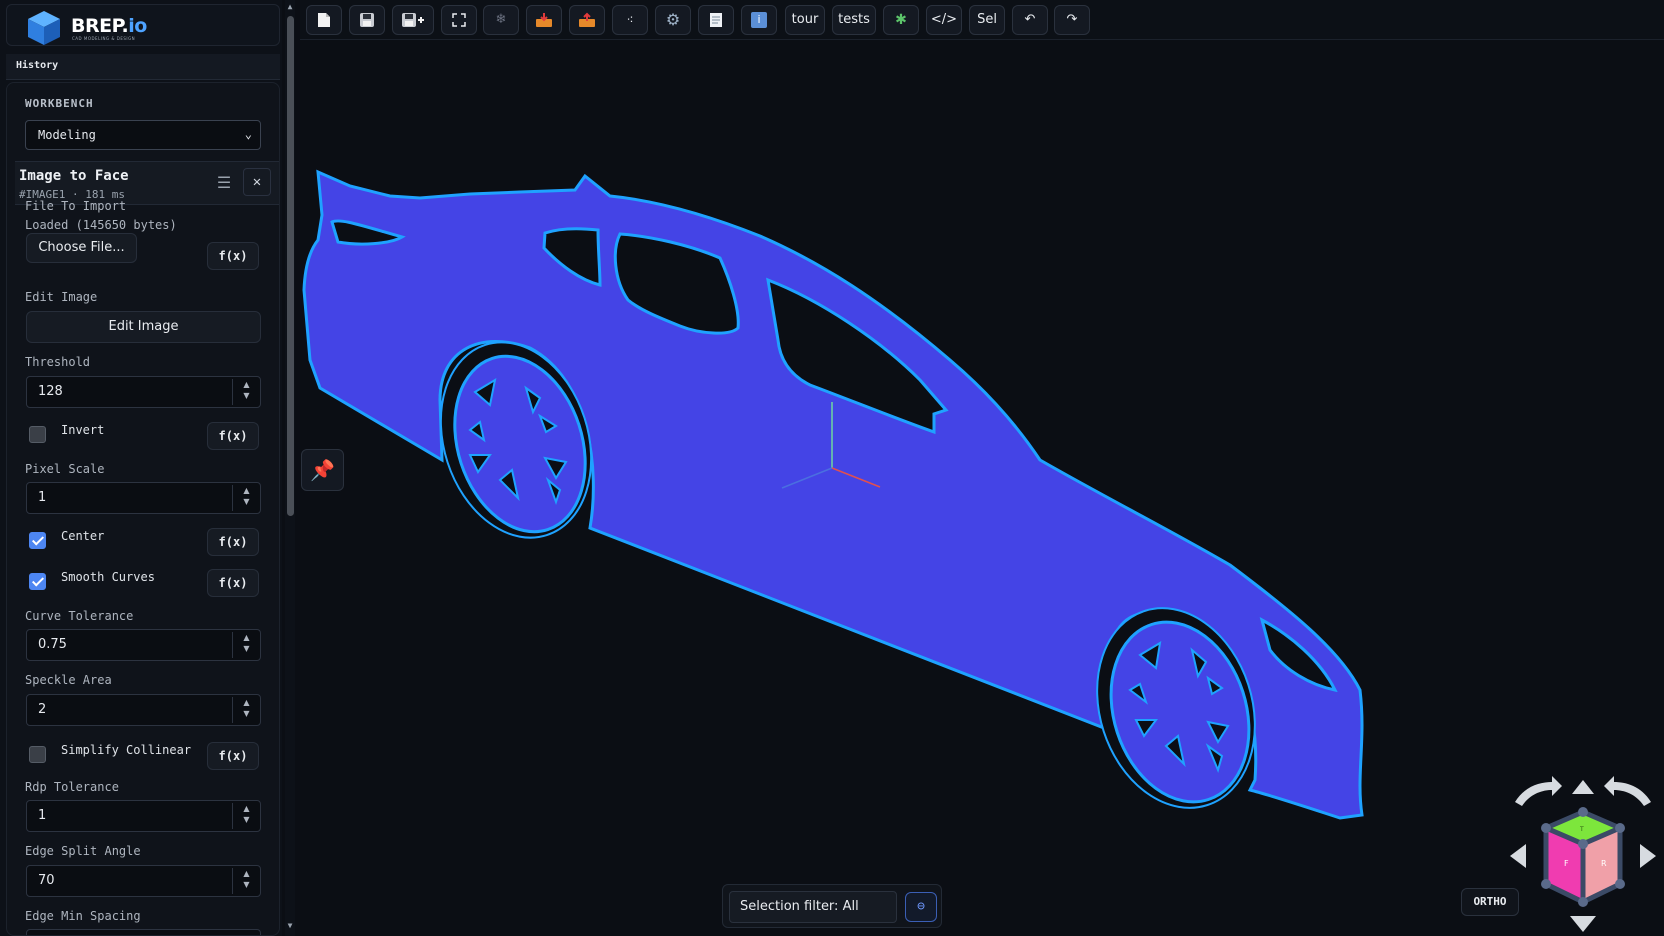  I want to click on fx-button-invert: f(x), so click(233, 436).